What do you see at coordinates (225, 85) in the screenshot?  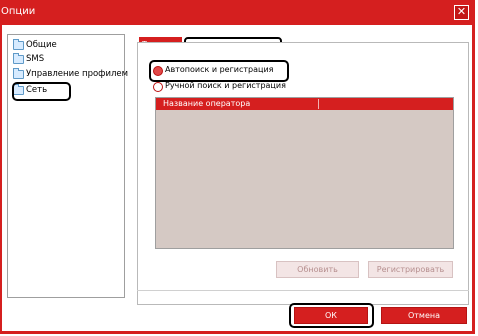 I see `radio-label: Ручной поиск и регистрация` at bounding box center [225, 85].